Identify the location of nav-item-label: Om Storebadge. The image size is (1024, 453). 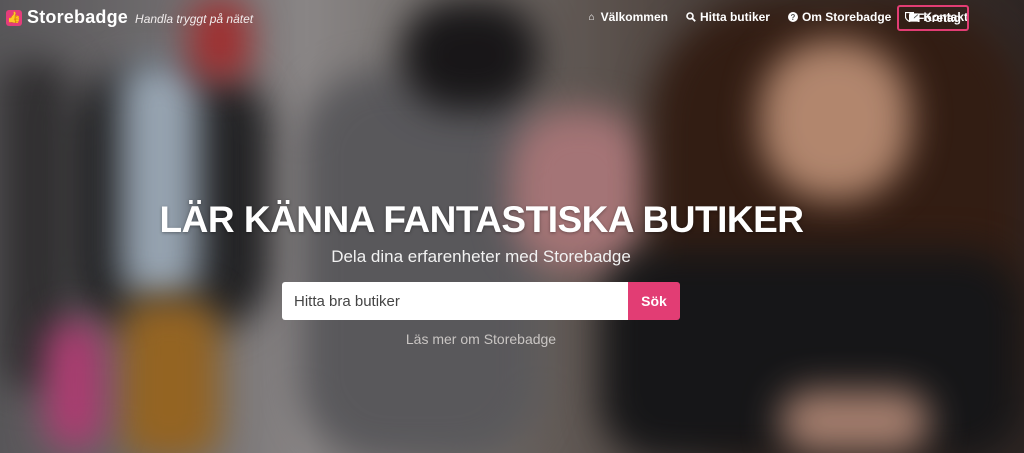
(846, 17).